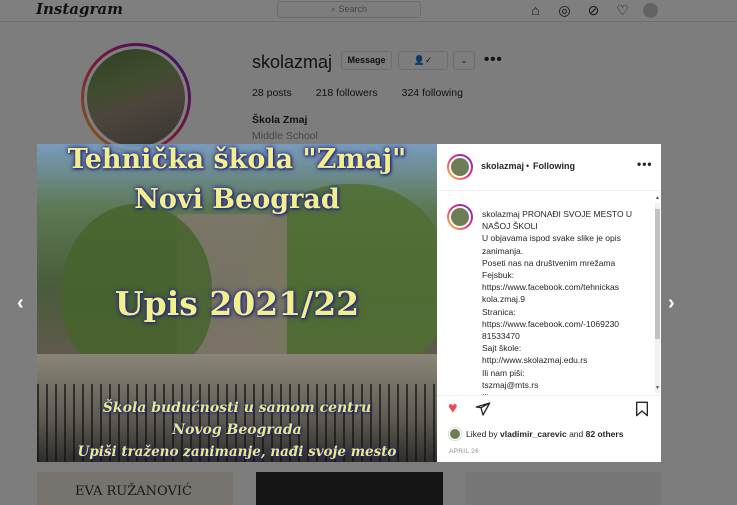  What do you see at coordinates (460, 217) in the screenshot?
I see `caption-author-avatar` at bounding box center [460, 217].